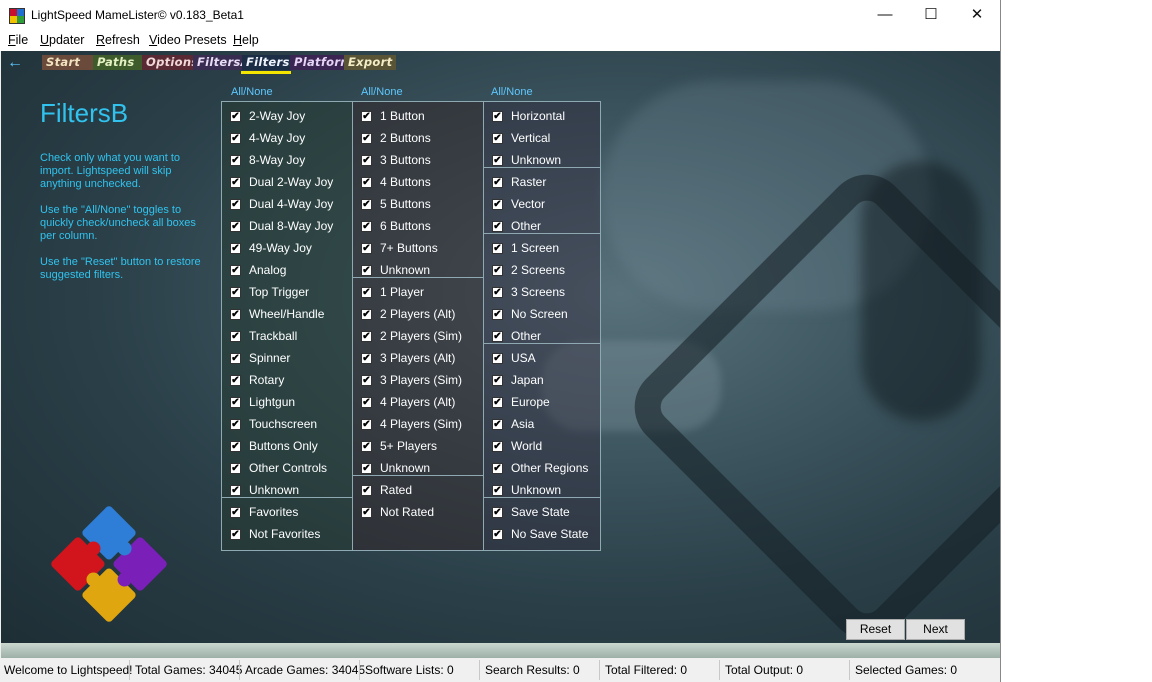 The height and width of the screenshot is (682, 1152). What do you see at coordinates (274, 446) in the screenshot?
I see `filter-checkbox: ✔ Buttons Only` at bounding box center [274, 446].